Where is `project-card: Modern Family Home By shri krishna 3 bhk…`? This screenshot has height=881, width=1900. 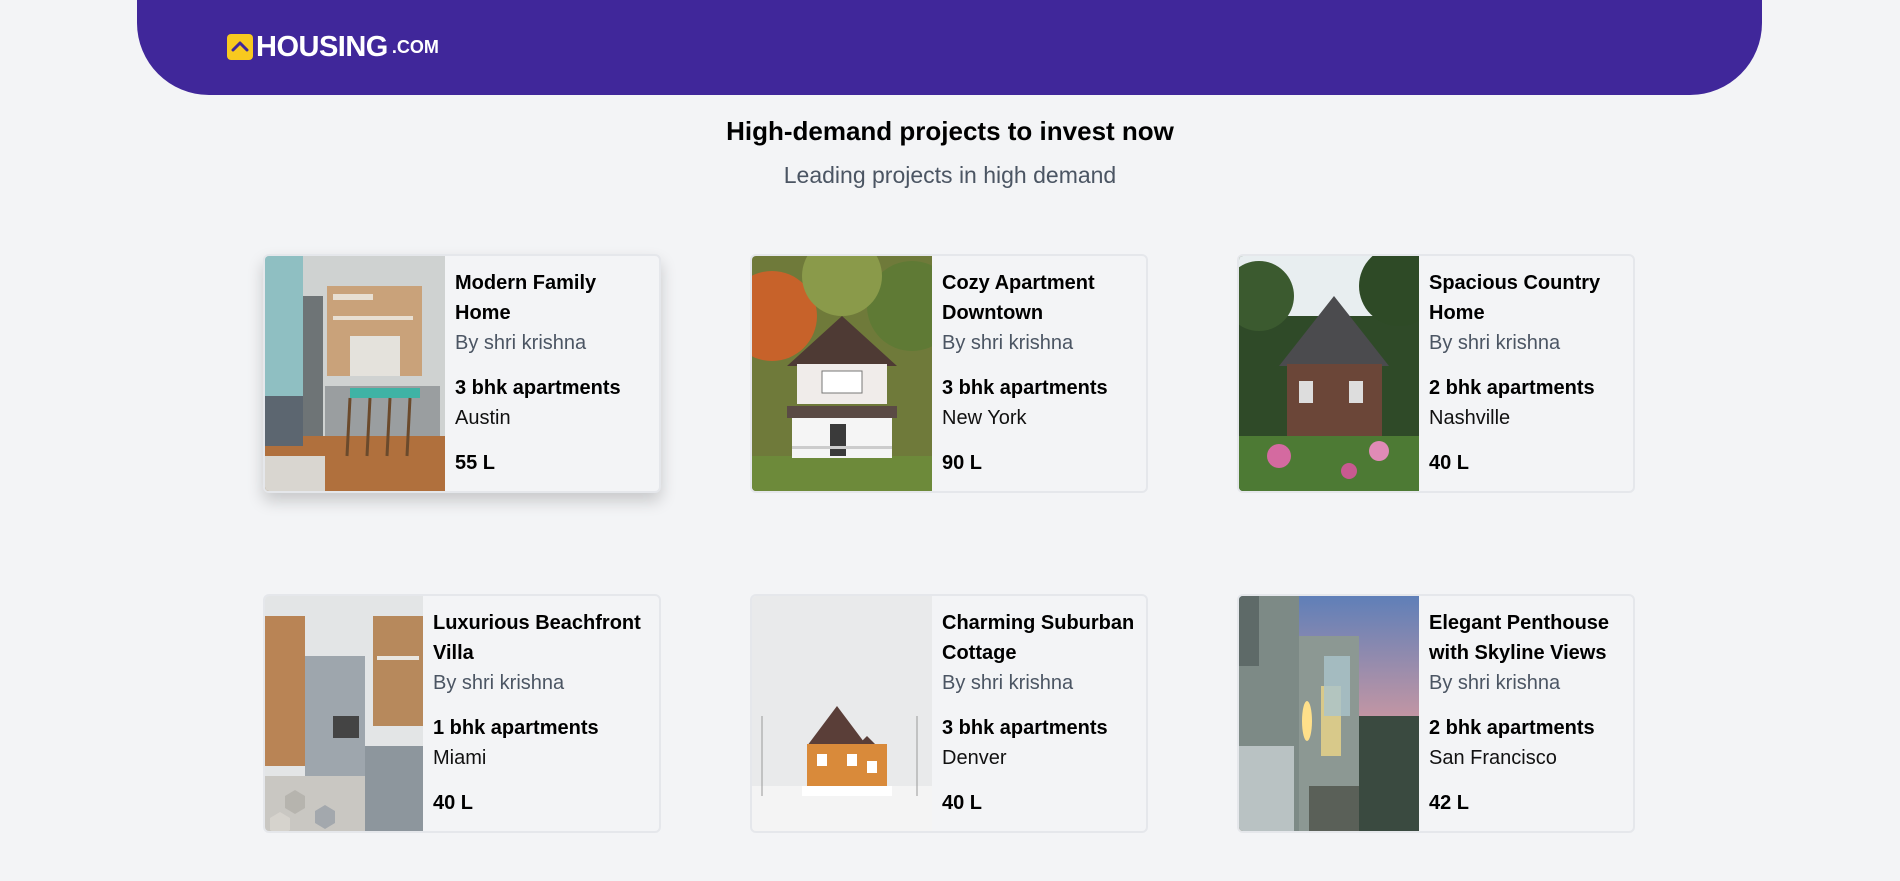
project-card: Modern Family Home By shri krishna 3 bhk… is located at coordinates (462, 373).